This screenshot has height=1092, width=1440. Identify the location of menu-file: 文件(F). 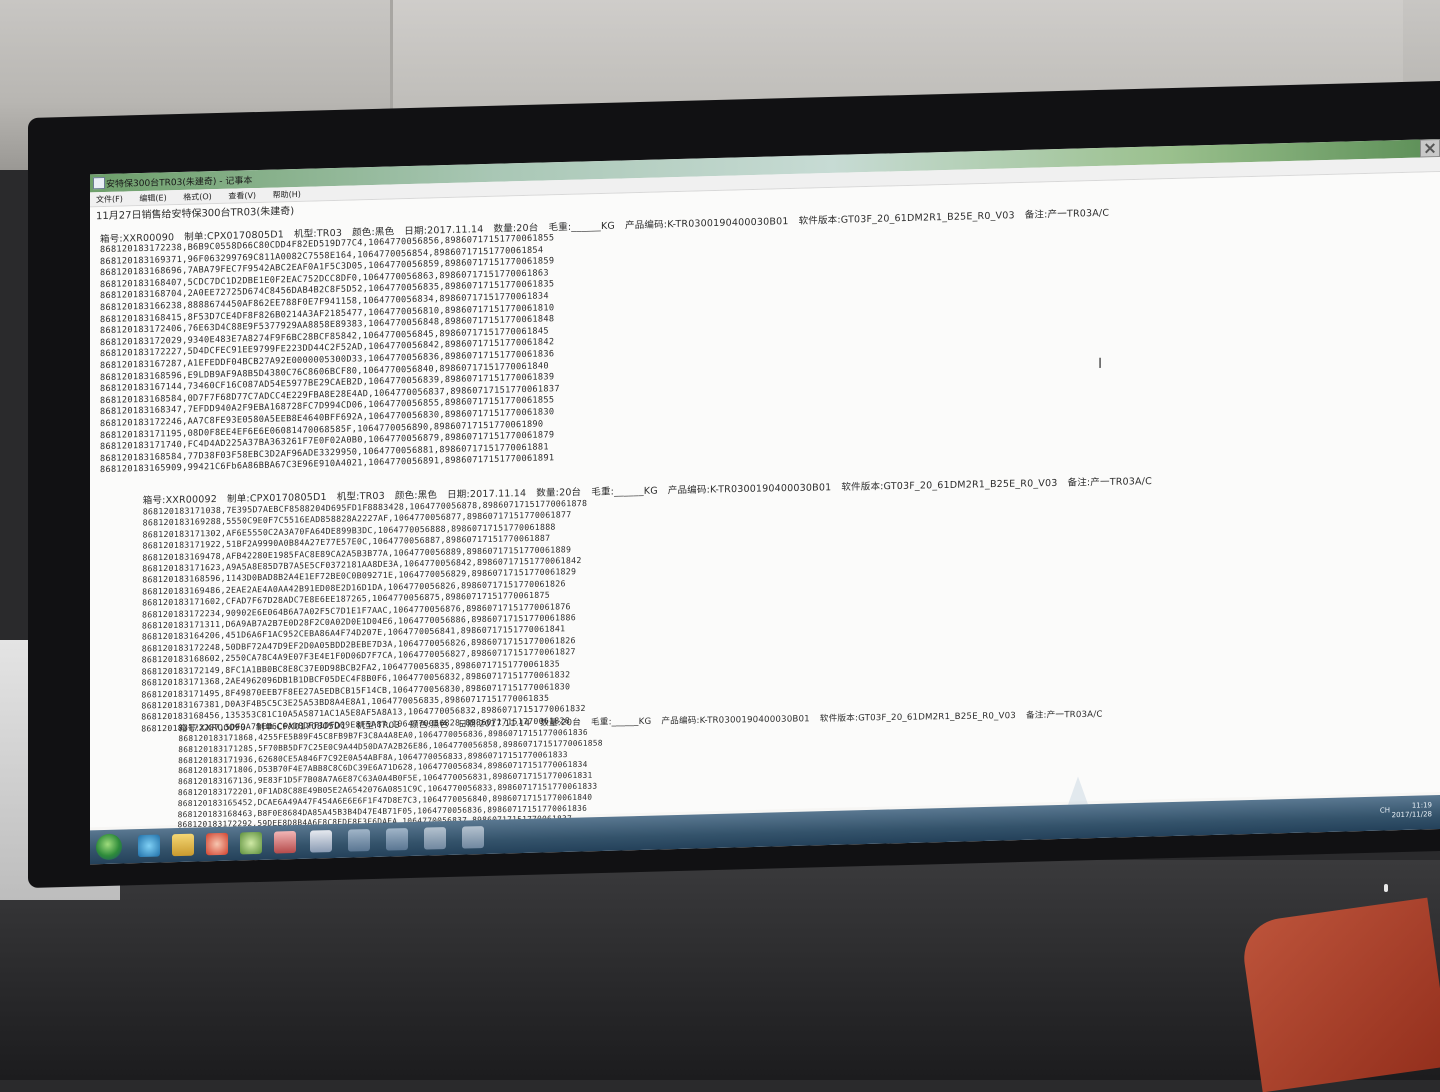
(109, 200).